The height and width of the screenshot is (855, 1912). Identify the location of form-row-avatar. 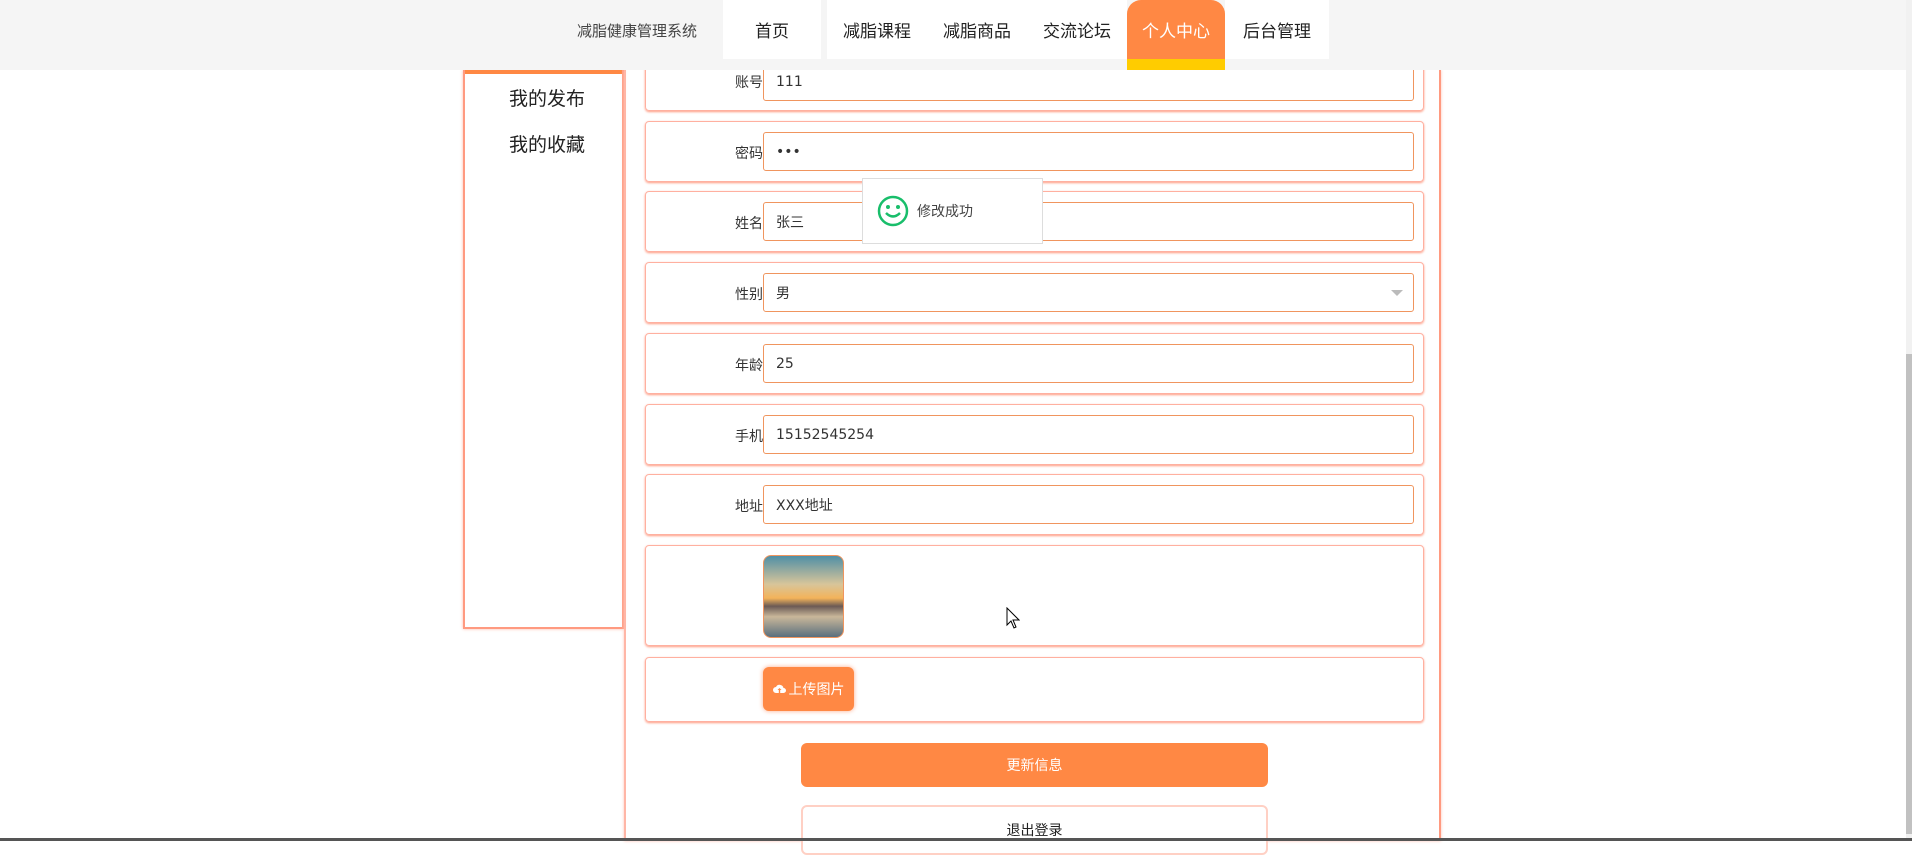
(1034, 595).